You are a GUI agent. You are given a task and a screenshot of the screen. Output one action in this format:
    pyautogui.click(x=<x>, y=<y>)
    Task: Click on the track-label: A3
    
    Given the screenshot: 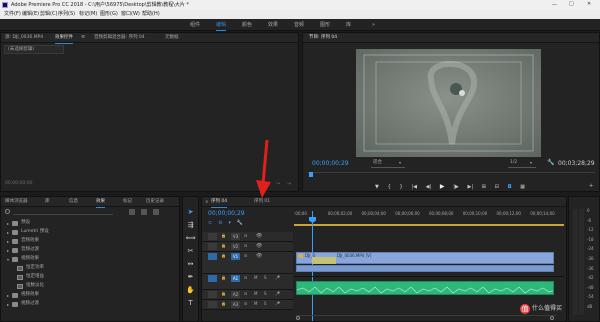 What is the action you would take?
    pyautogui.click(x=235, y=304)
    